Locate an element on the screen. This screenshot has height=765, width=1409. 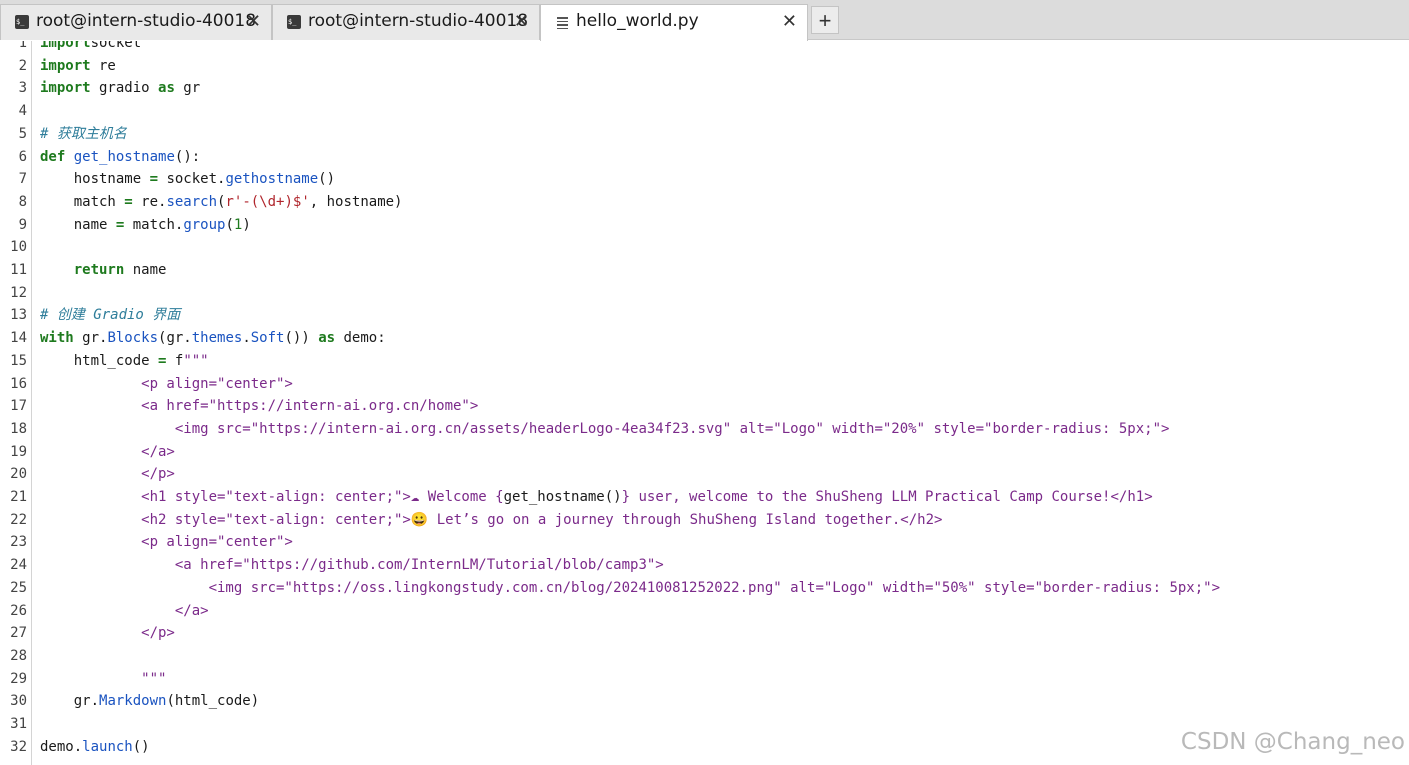
tab-terminal-2: $_ root@intern-studio-40018 ✕ is located at coordinates (406, 22).